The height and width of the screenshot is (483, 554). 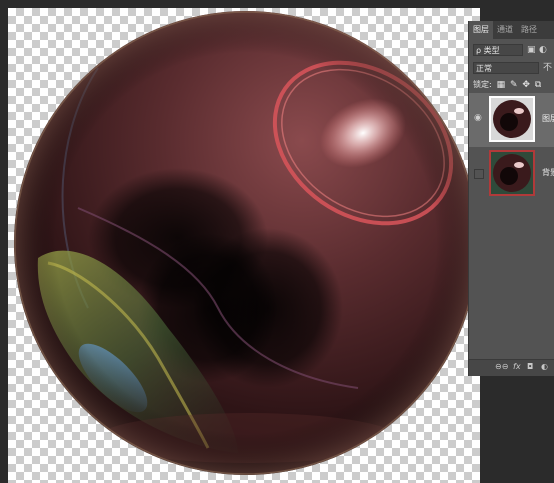 What do you see at coordinates (481, 30) in the screenshot?
I see `tab-layers: 图层` at bounding box center [481, 30].